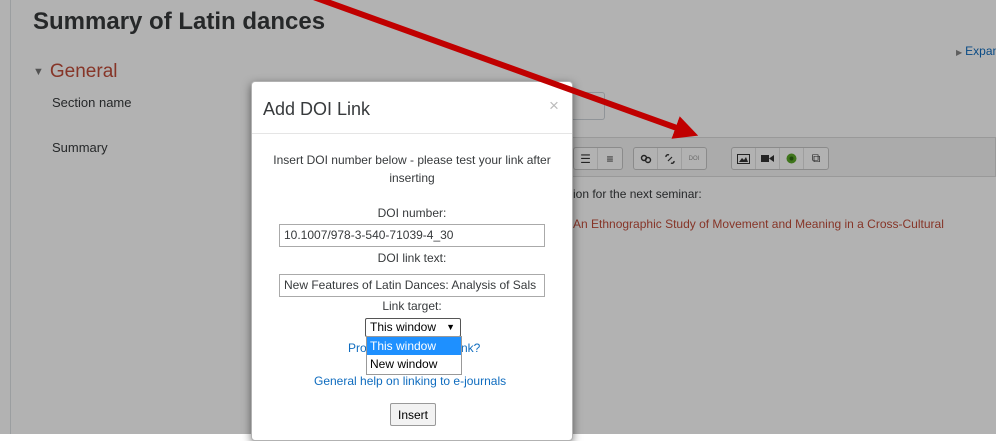 This screenshot has height=441, width=996. I want to click on link-target-selected: This window, so click(403, 327).